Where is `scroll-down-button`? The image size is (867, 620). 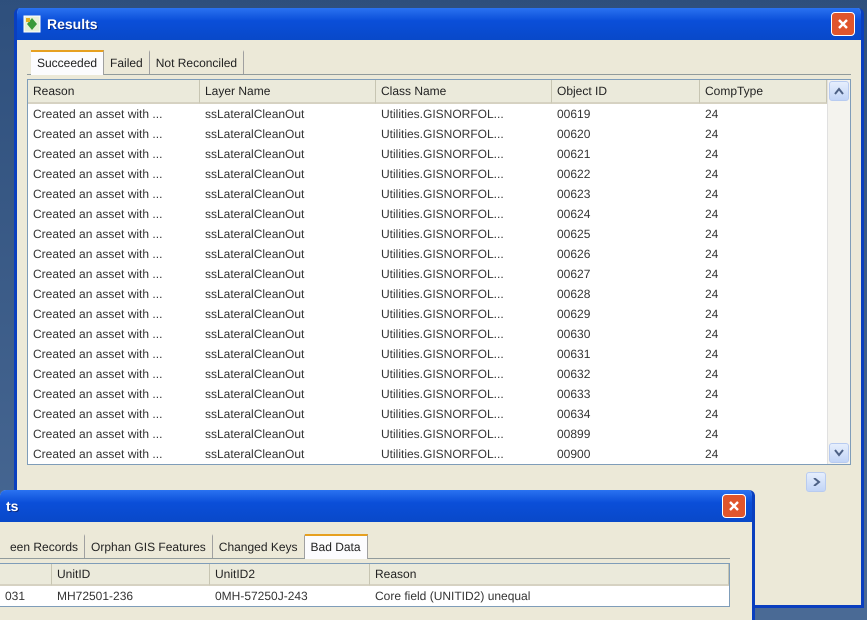 scroll-down-button is located at coordinates (839, 453).